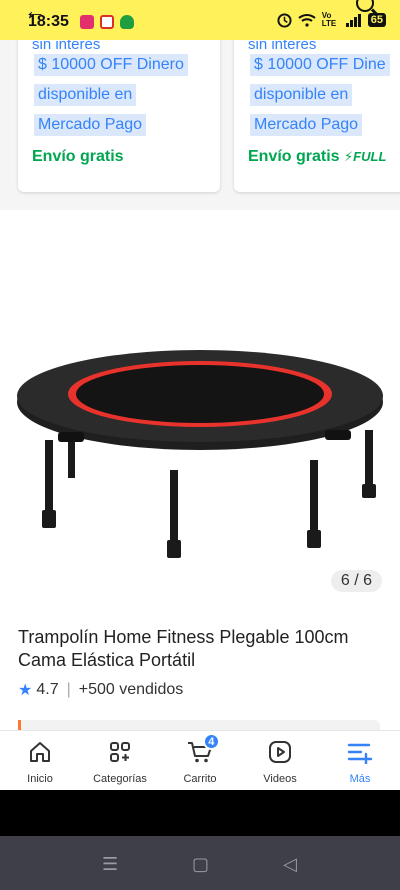 The height and width of the screenshot is (890, 400). Describe the element at coordinates (360, 752) in the screenshot. I see `menu-plus-icon` at that location.